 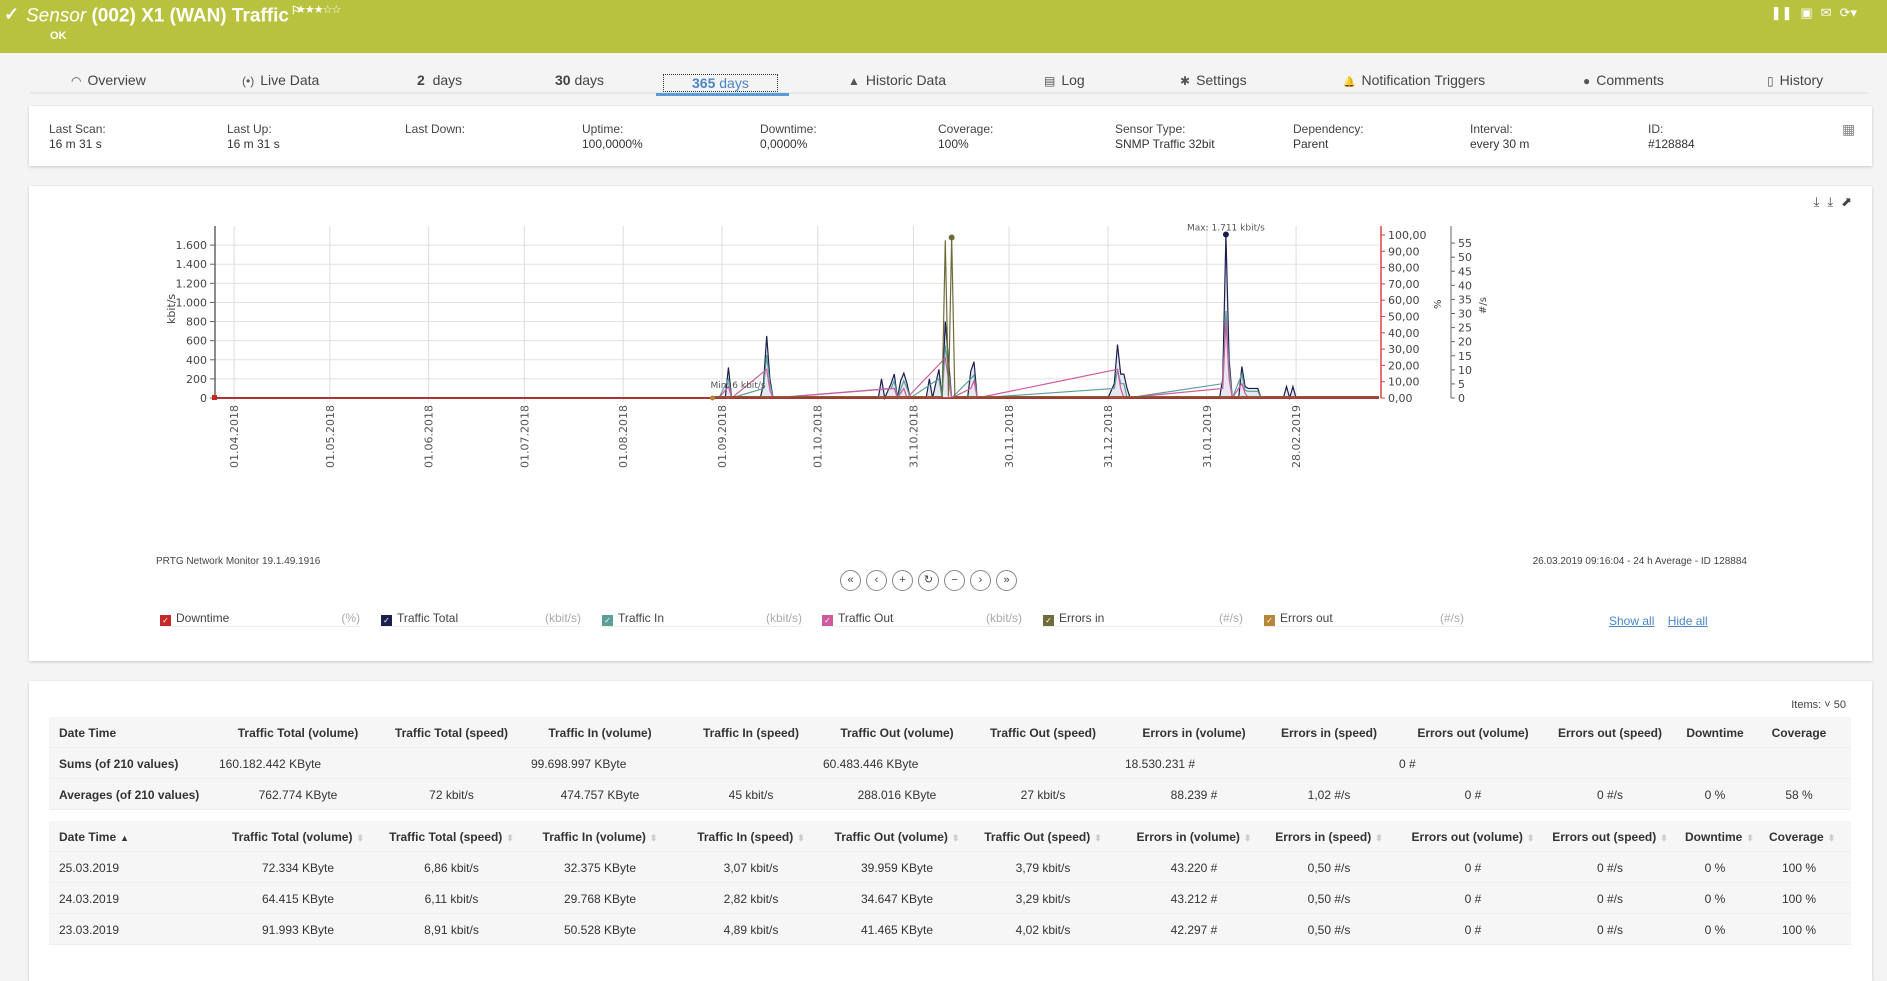 What do you see at coordinates (876, 580) in the screenshot?
I see `previous-button: ‹` at bounding box center [876, 580].